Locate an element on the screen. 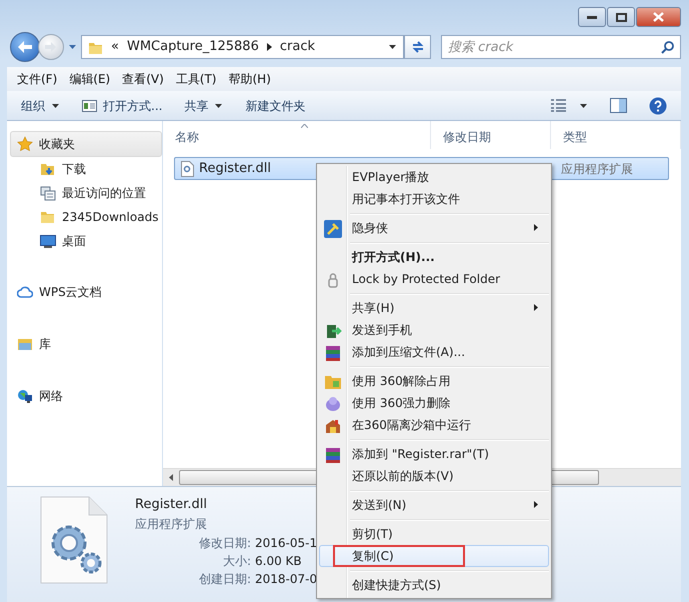 The image size is (689, 602). details-value: 2018-07-0 is located at coordinates (286, 579).